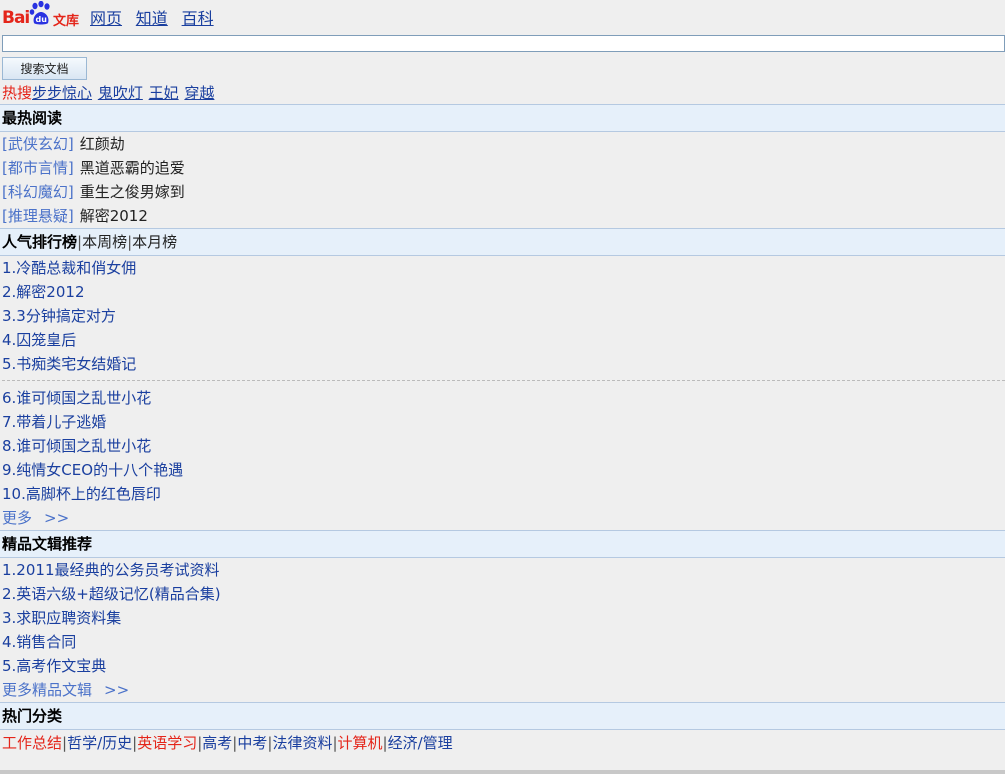  What do you see at coordinates (502, 66) in the screenshot?
I see `search-button-row: 搜索文档` at bounding box center [502, 66].